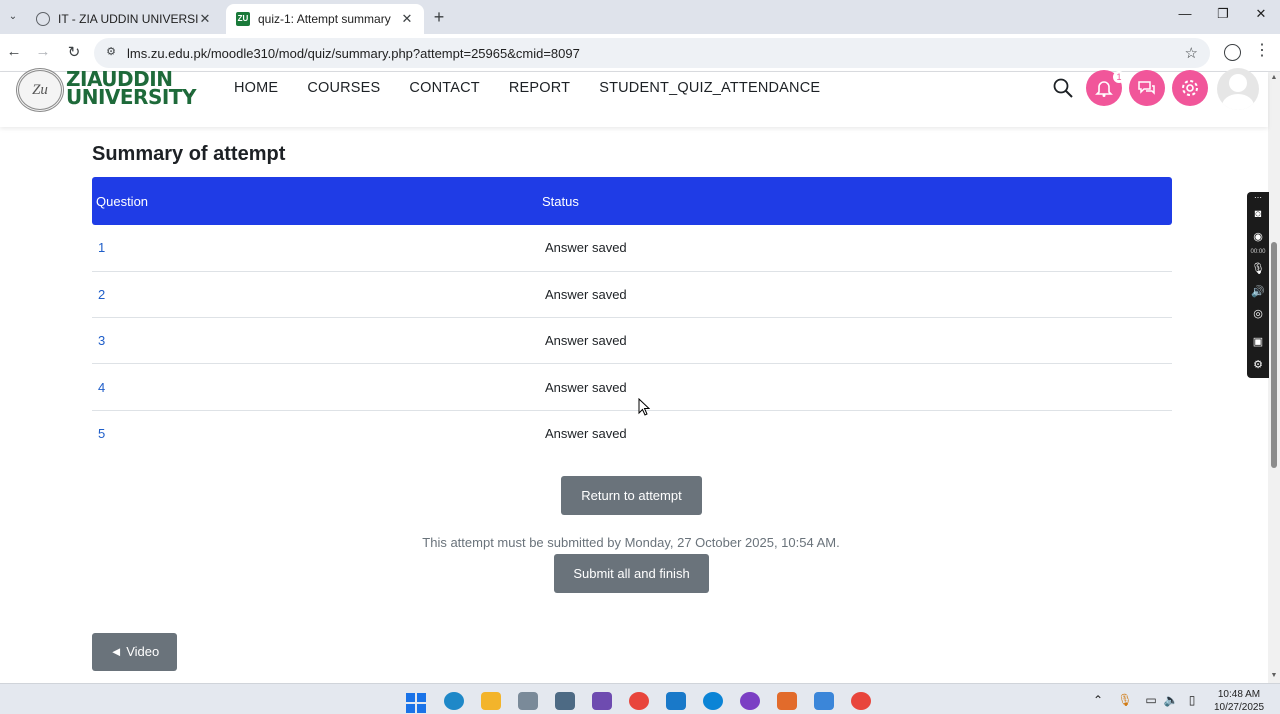 Image resolution: width=1280 pixels, height=714 pixels. I want to click on question-link: 2, so click(315, 295).